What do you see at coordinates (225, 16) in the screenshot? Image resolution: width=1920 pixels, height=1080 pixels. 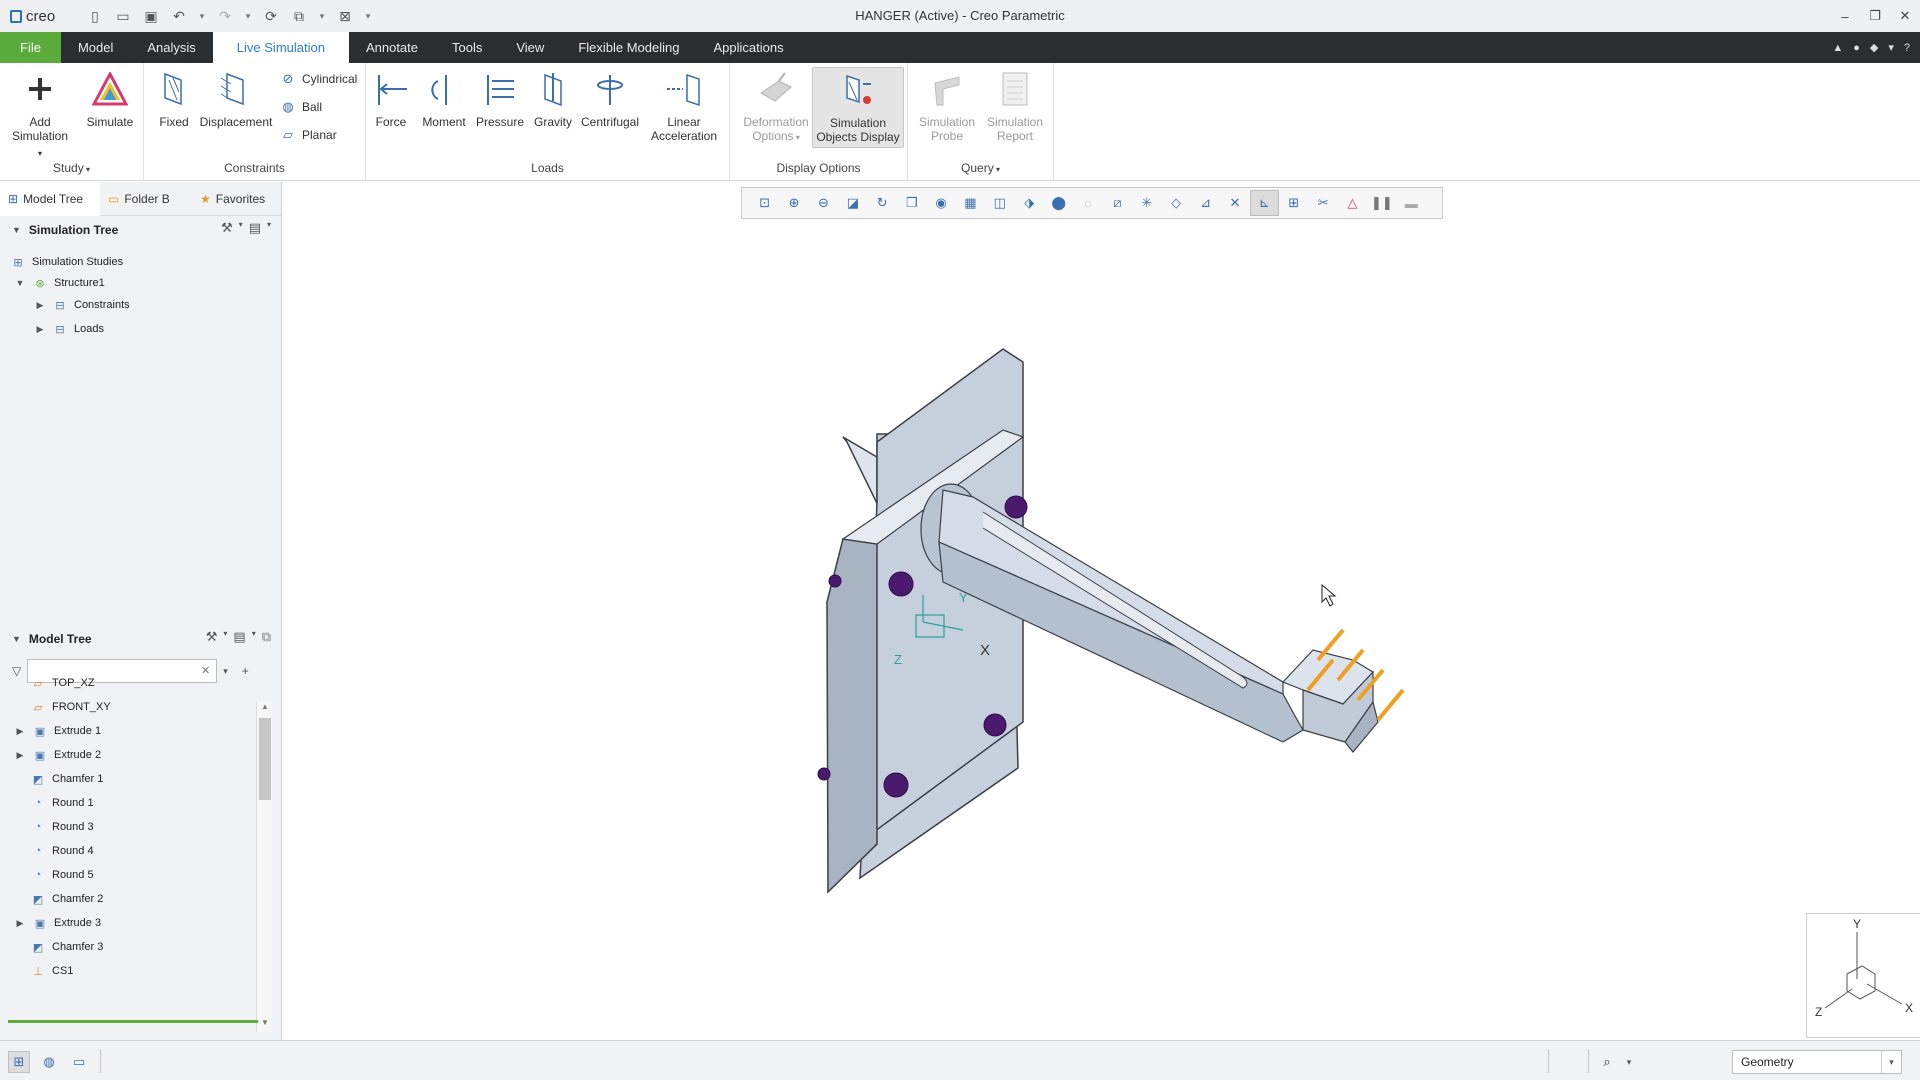 I see `redo-icon: ↷` at bounding box center [225, 16].